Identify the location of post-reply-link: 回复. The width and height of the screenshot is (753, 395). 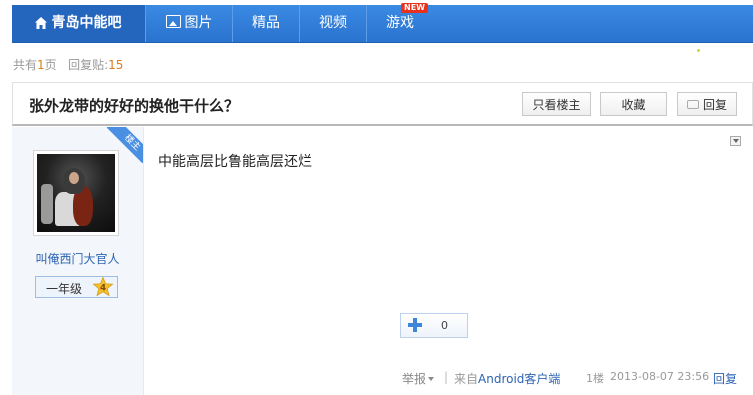
(725, 378).